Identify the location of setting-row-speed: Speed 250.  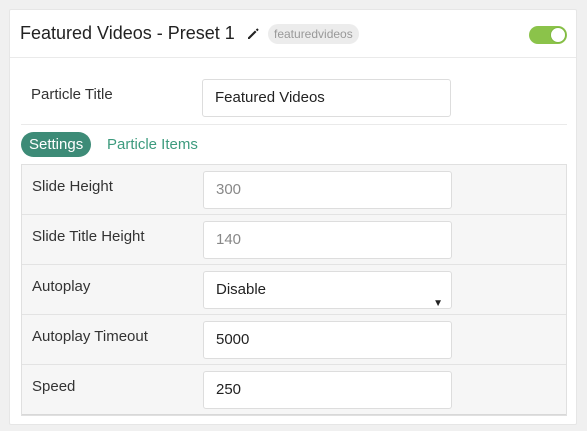
(294, 390).